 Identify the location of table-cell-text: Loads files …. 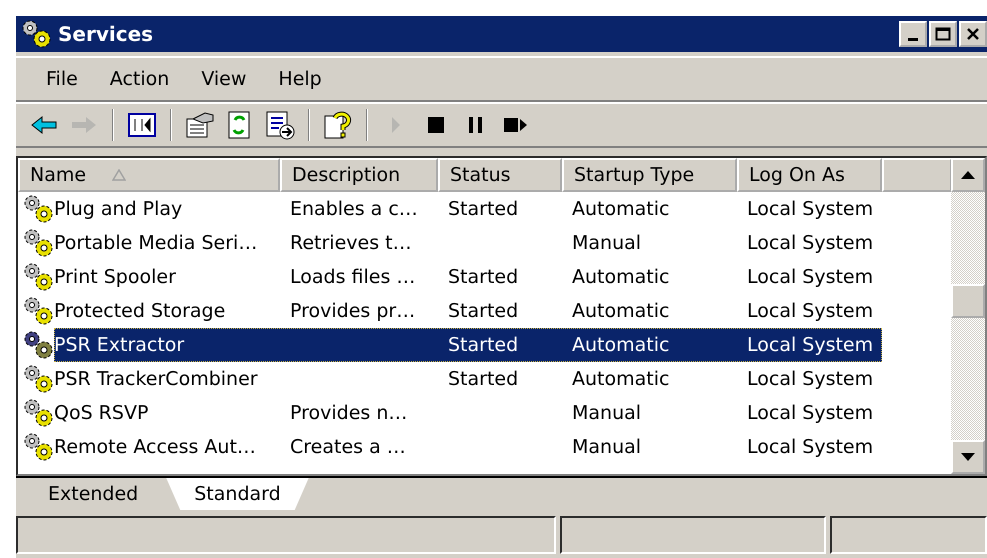
(352, 277).